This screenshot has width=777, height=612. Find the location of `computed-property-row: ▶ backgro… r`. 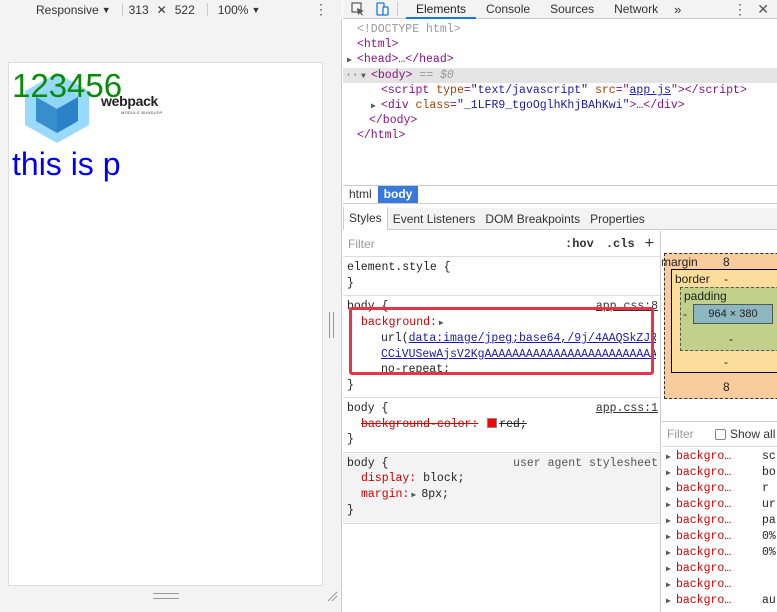

computed-property-row: ▶ backgro… r is located at coordinates (719, 489).